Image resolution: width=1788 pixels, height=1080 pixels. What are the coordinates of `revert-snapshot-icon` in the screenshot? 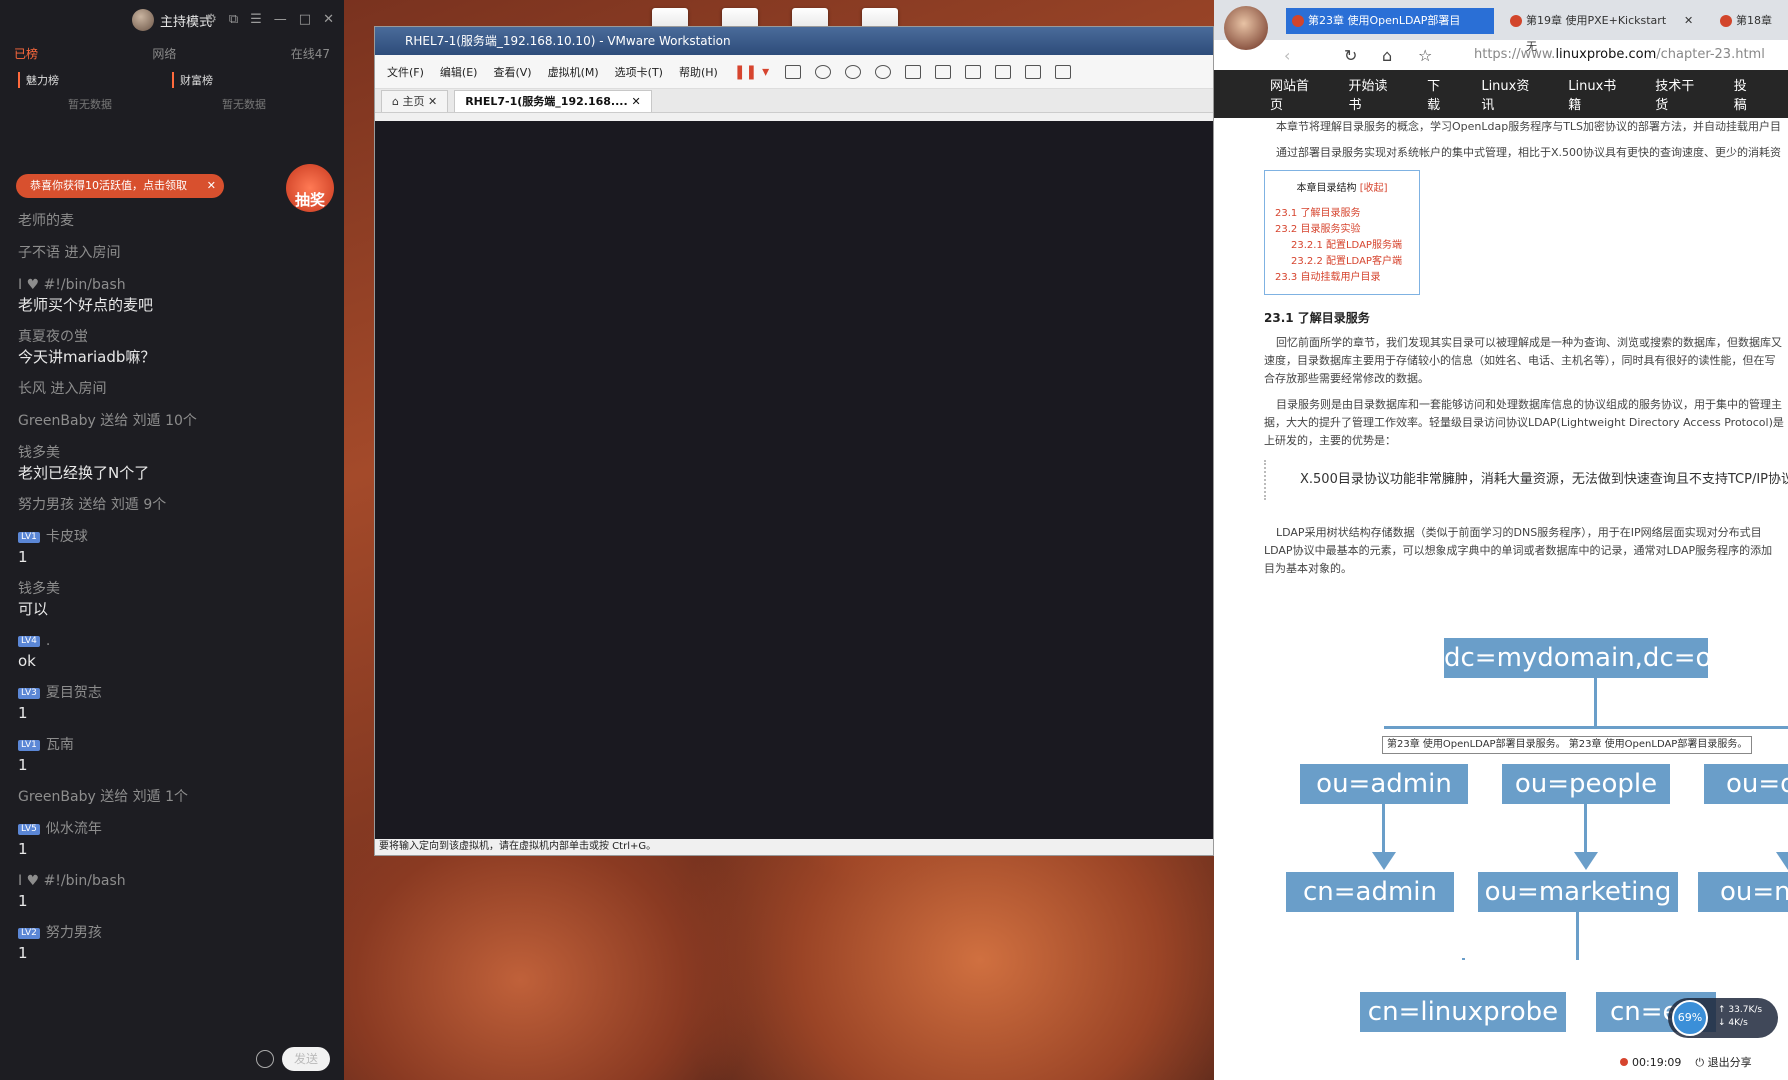 It's located at (853, 71).